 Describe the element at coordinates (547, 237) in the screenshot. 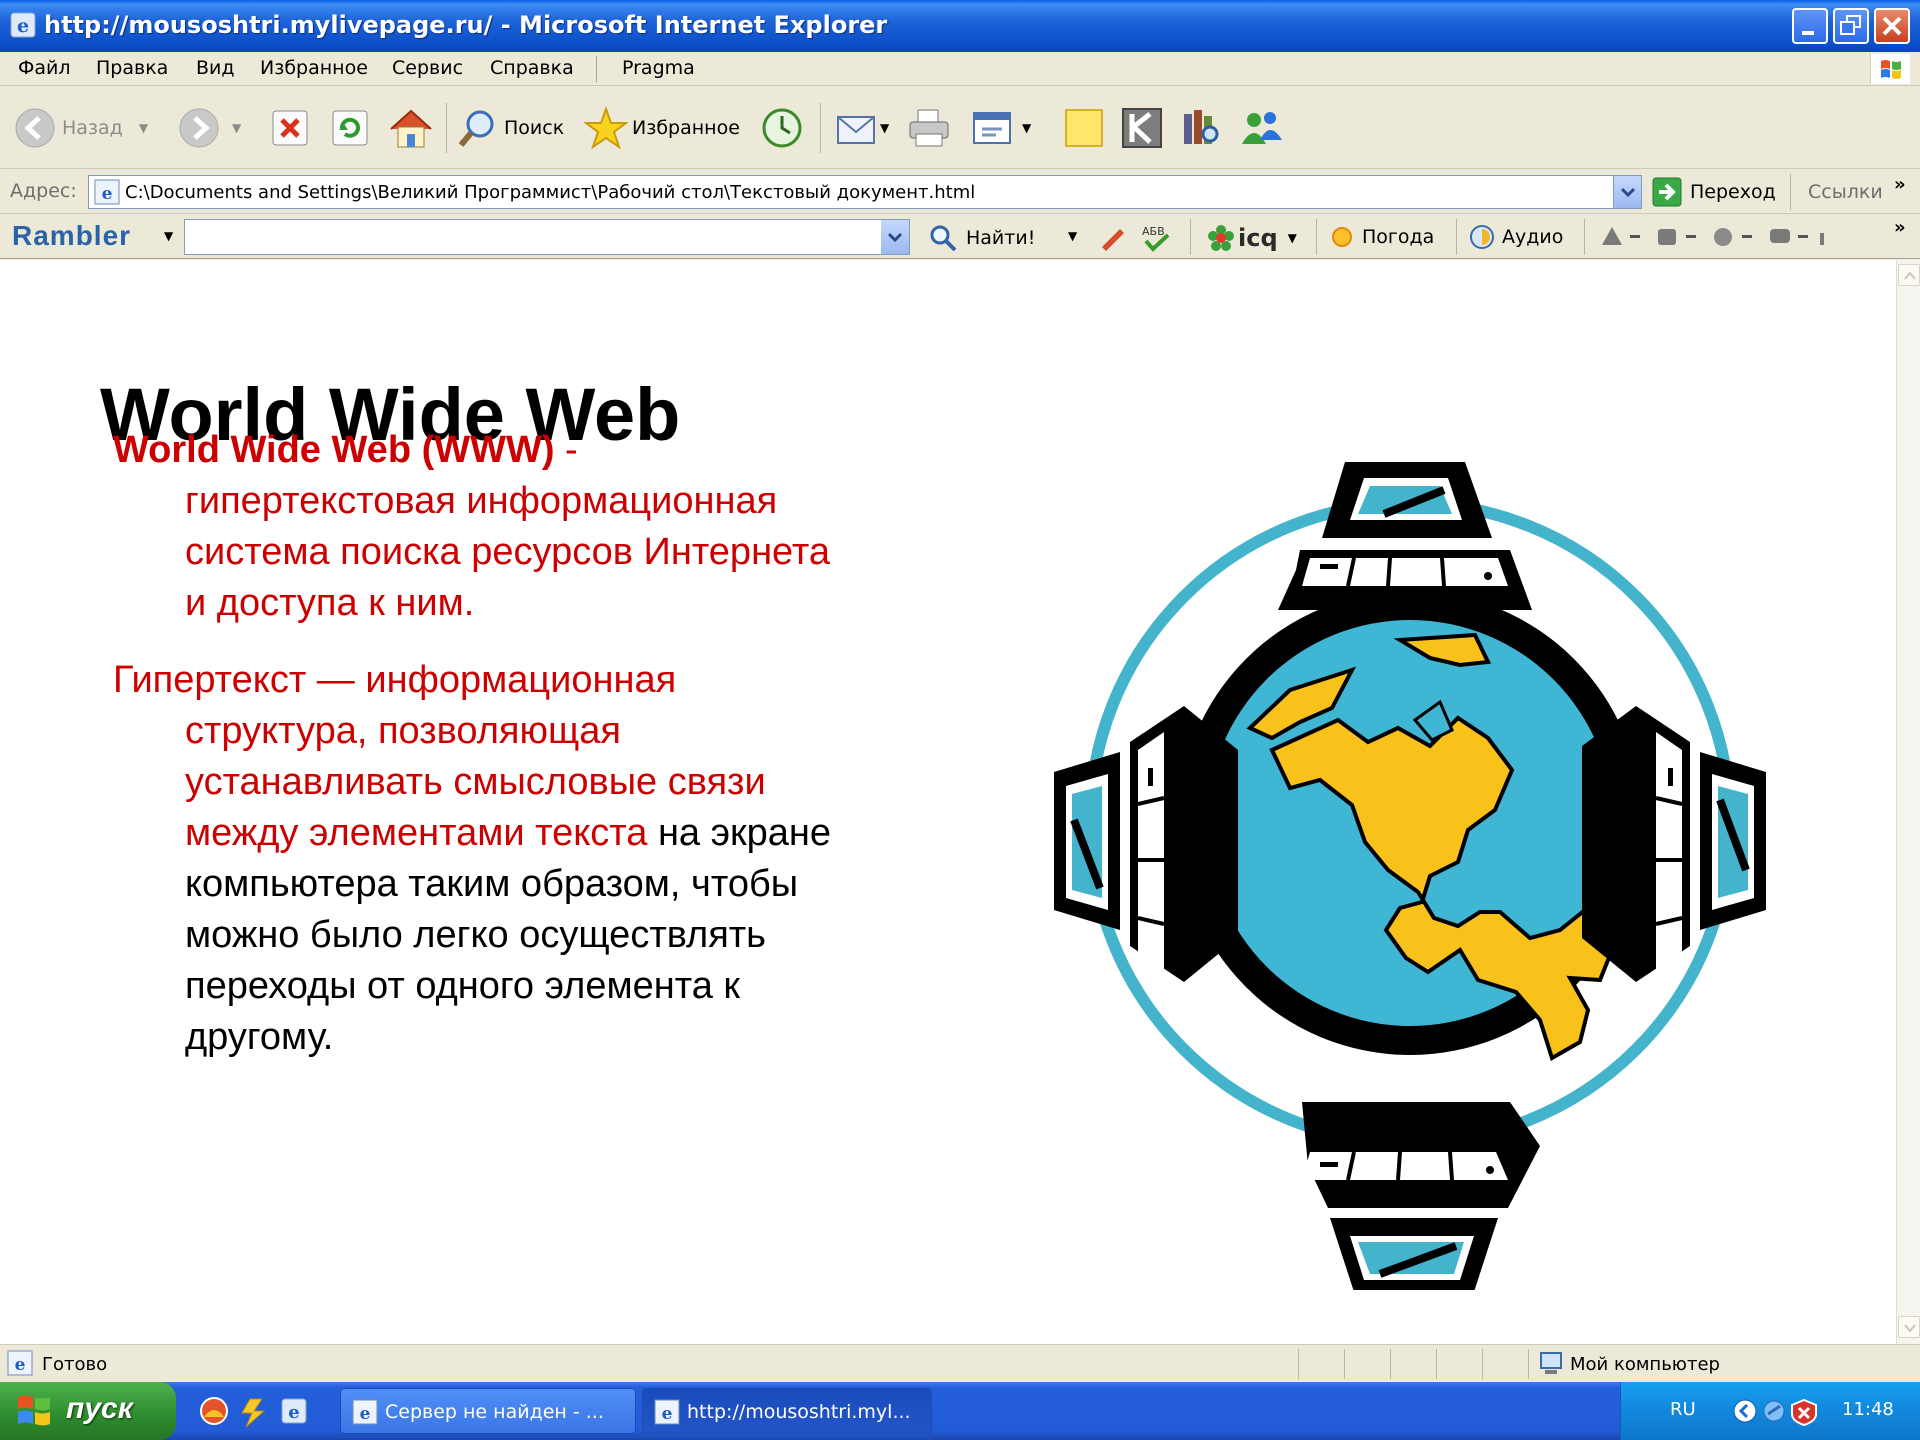

I see `rambler-search-input` at that location.